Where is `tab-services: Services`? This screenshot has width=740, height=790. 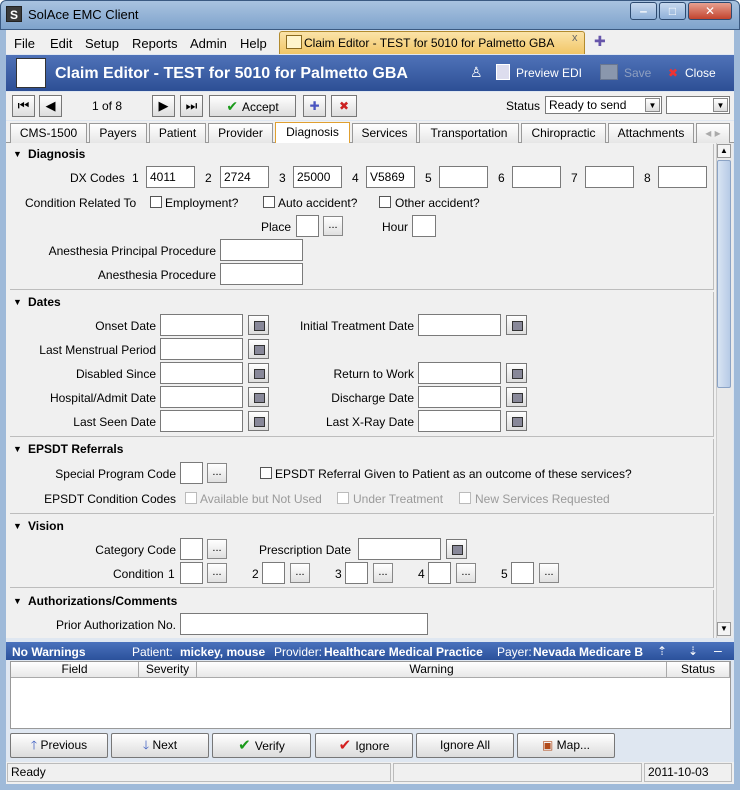 tab-services: Services is located at coordinates (384, 133).